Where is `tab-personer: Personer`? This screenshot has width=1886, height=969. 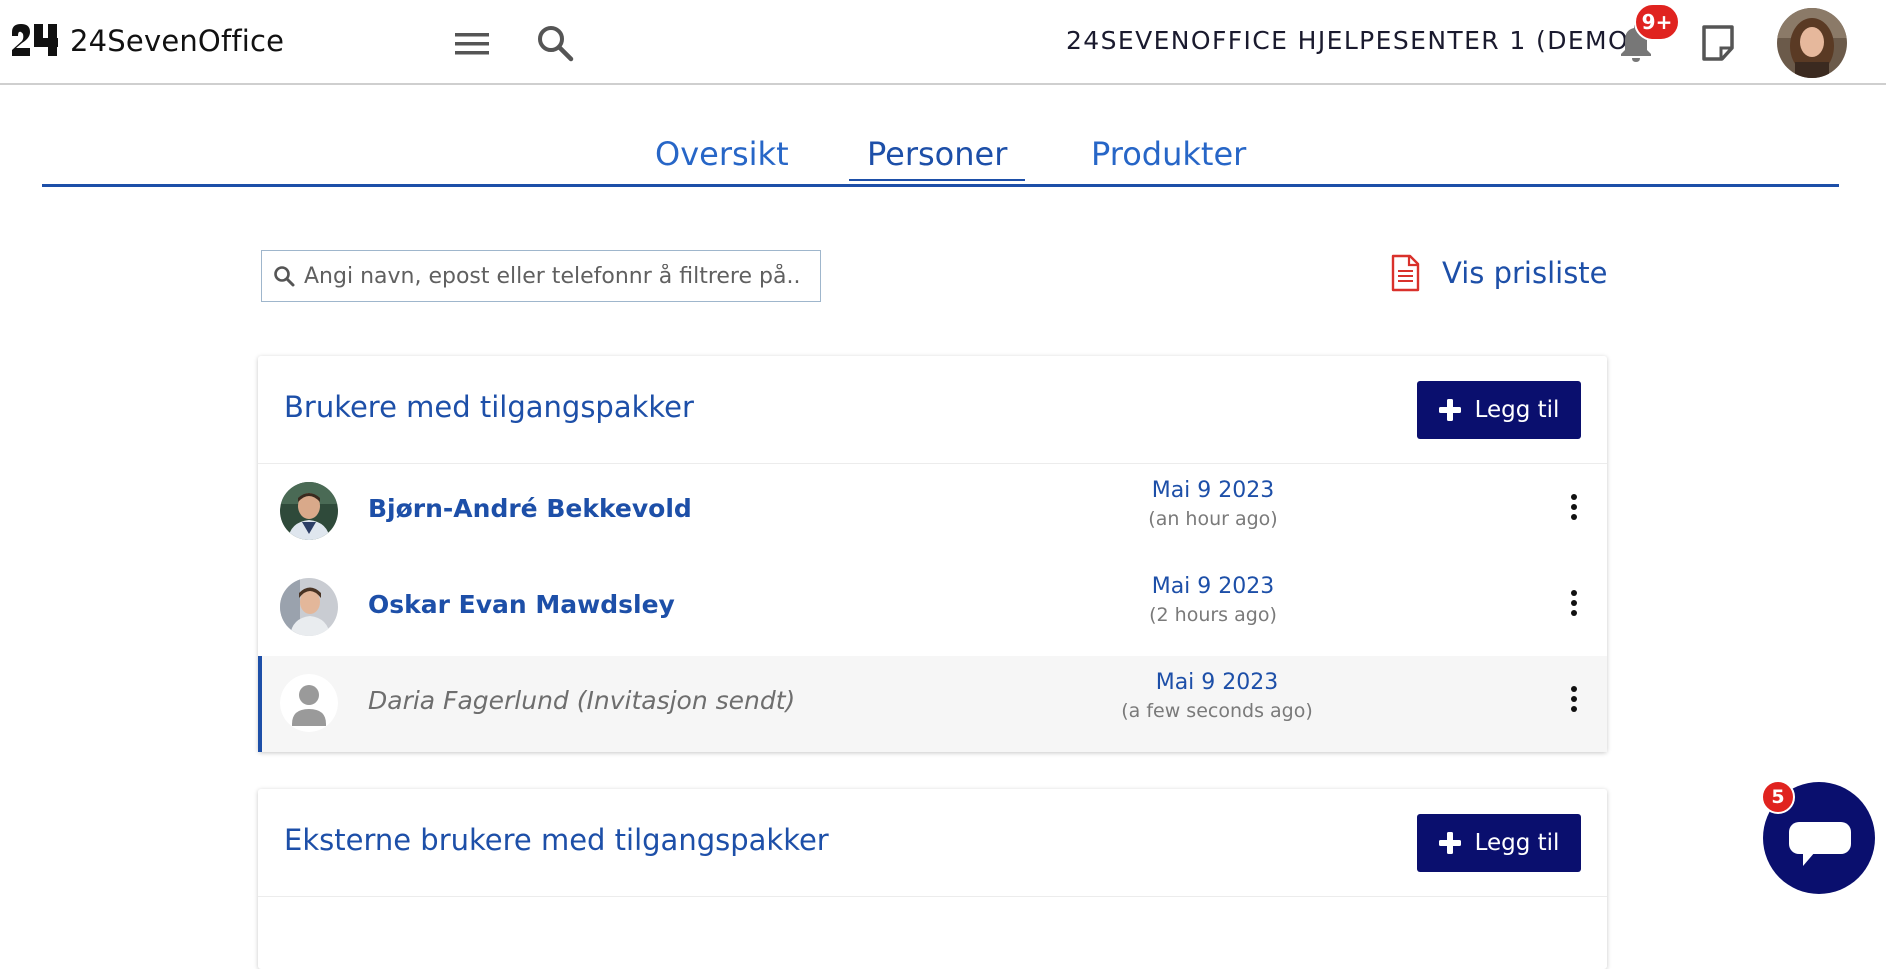
tab-personer: Personer is located at coordinates (937, 158).